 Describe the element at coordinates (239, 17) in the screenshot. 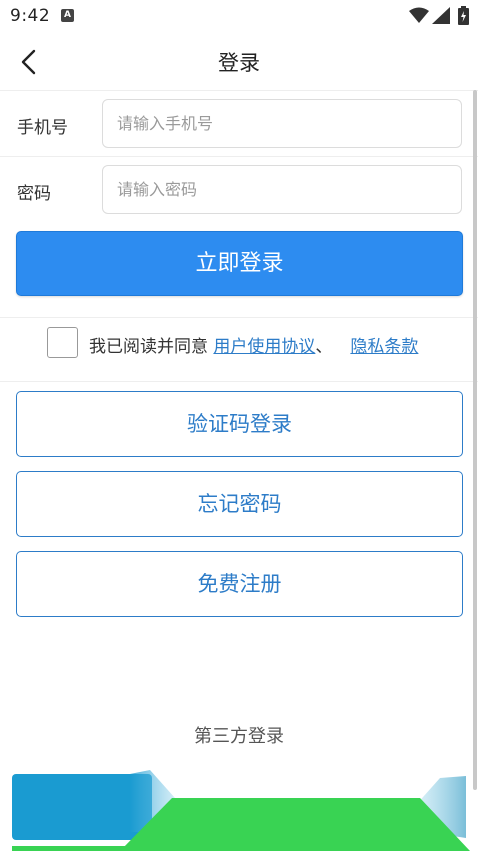

I see `status-bar: 9:42 A` at that location.